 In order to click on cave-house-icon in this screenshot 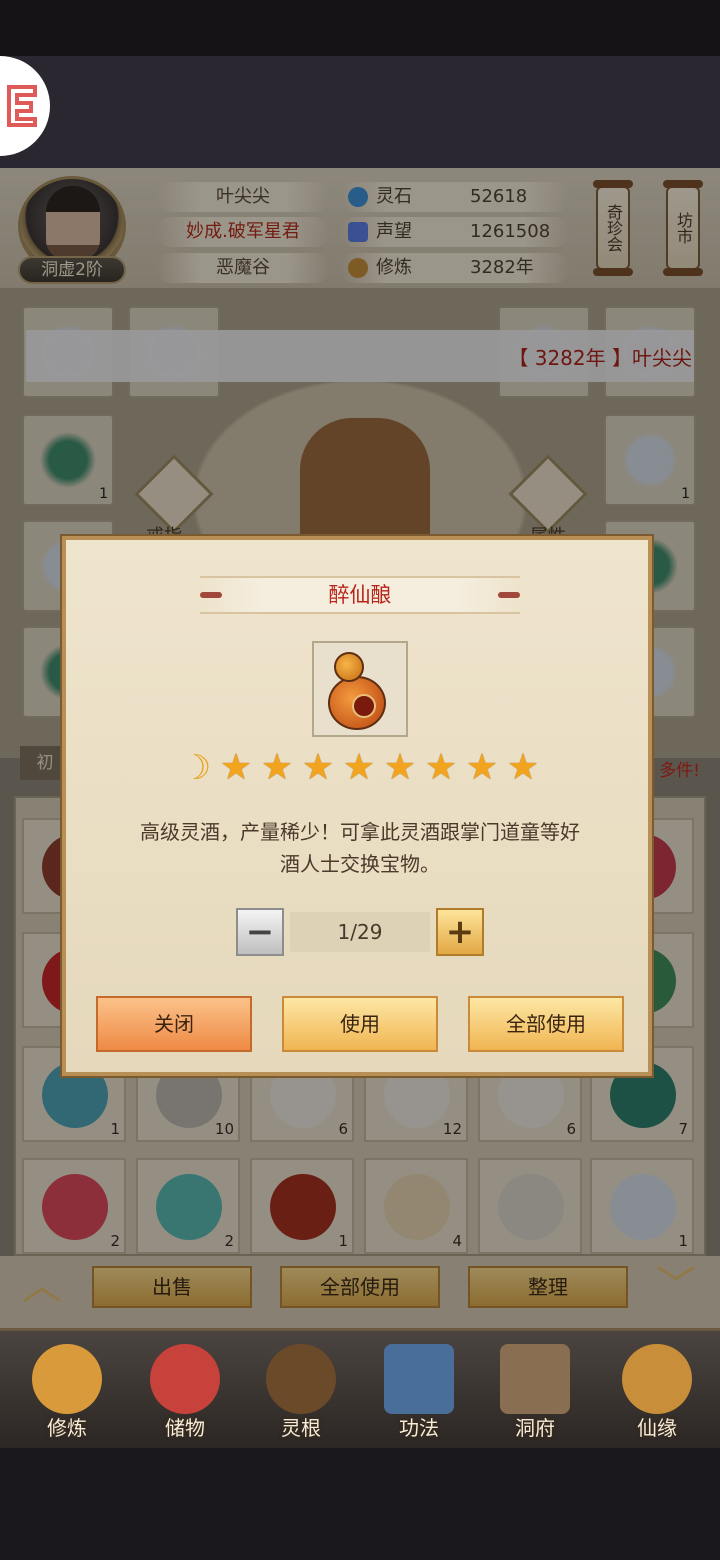, I will do `click(535, 1379)`.